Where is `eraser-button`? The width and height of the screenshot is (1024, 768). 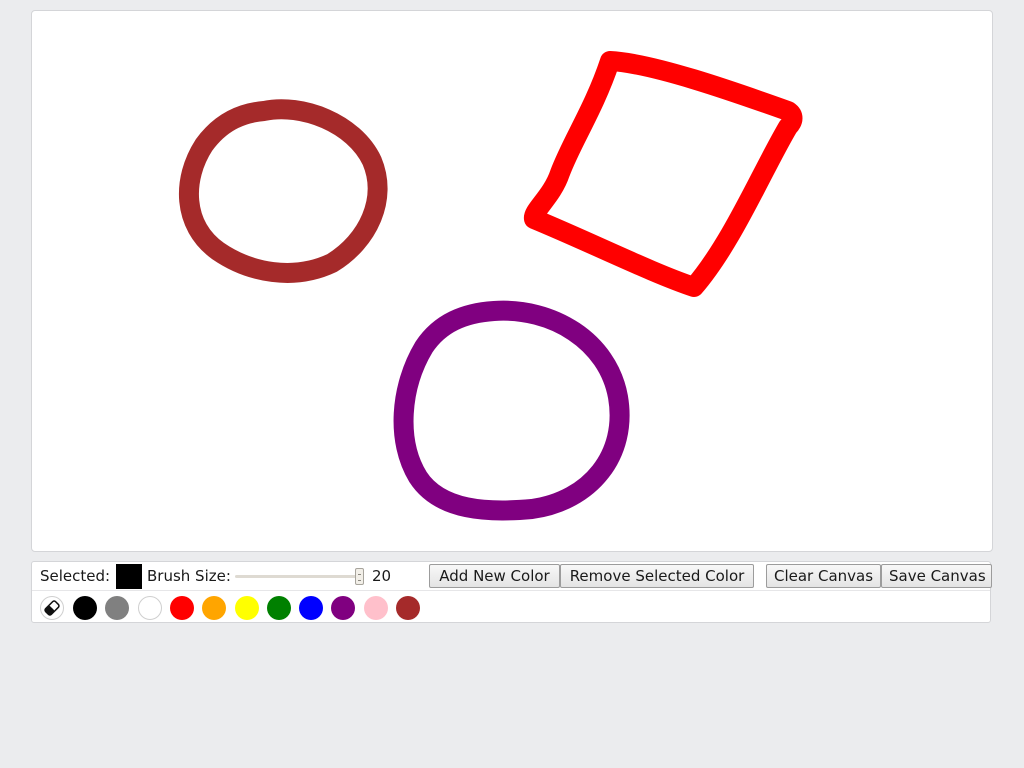 eraser-button is located at coordinates (52, 608).